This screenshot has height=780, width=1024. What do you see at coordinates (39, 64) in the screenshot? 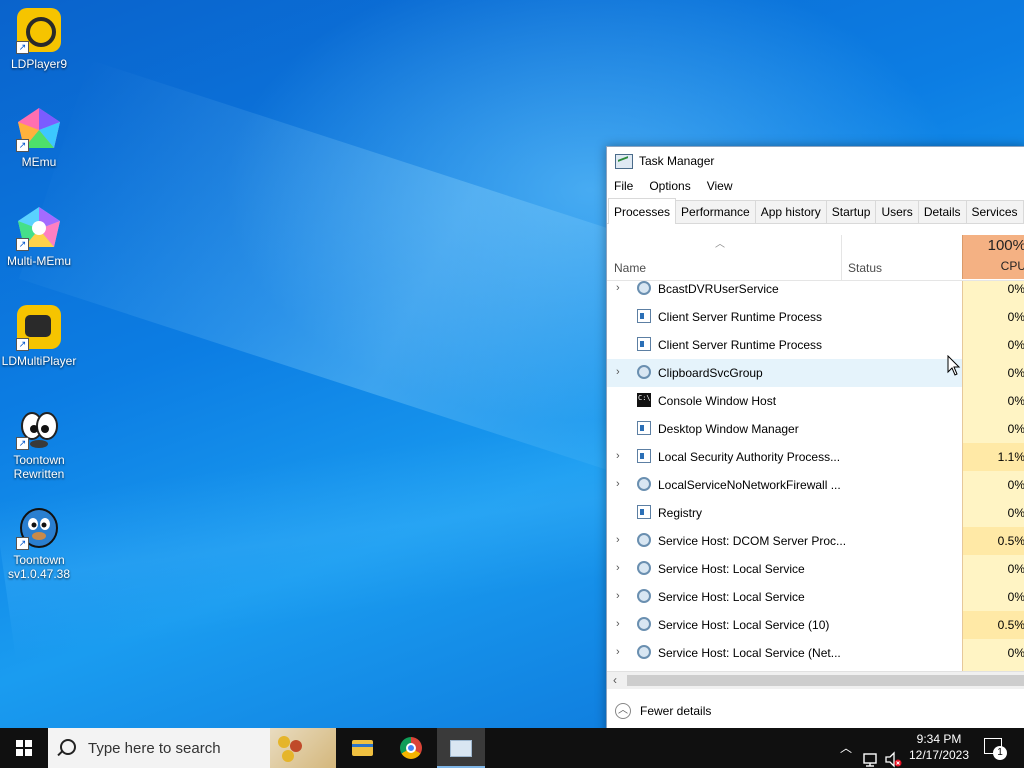
I see `desktop-icon-label: LDPlayer9` at bounding box center [39, 64].